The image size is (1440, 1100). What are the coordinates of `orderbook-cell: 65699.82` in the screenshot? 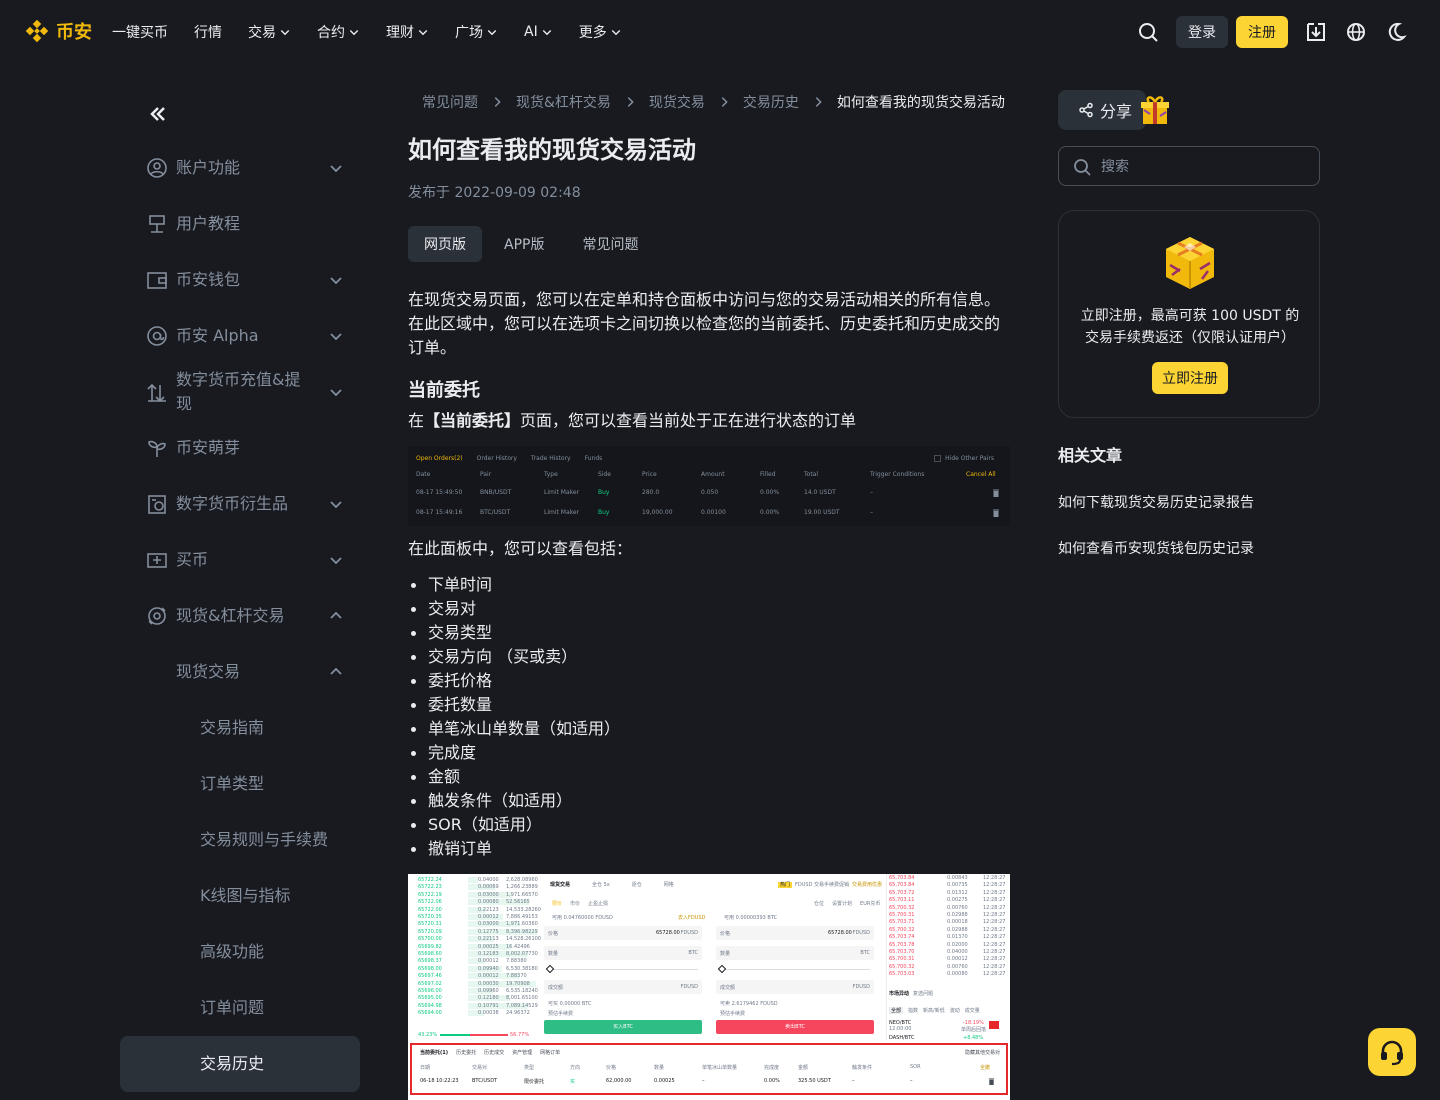 It's located at (430, 946).